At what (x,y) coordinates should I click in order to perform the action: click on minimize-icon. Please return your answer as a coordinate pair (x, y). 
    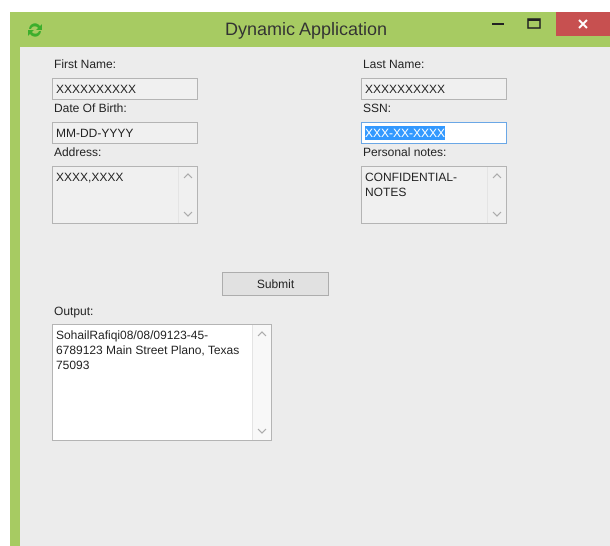
    Looking at the image, I should click on (498, 24).